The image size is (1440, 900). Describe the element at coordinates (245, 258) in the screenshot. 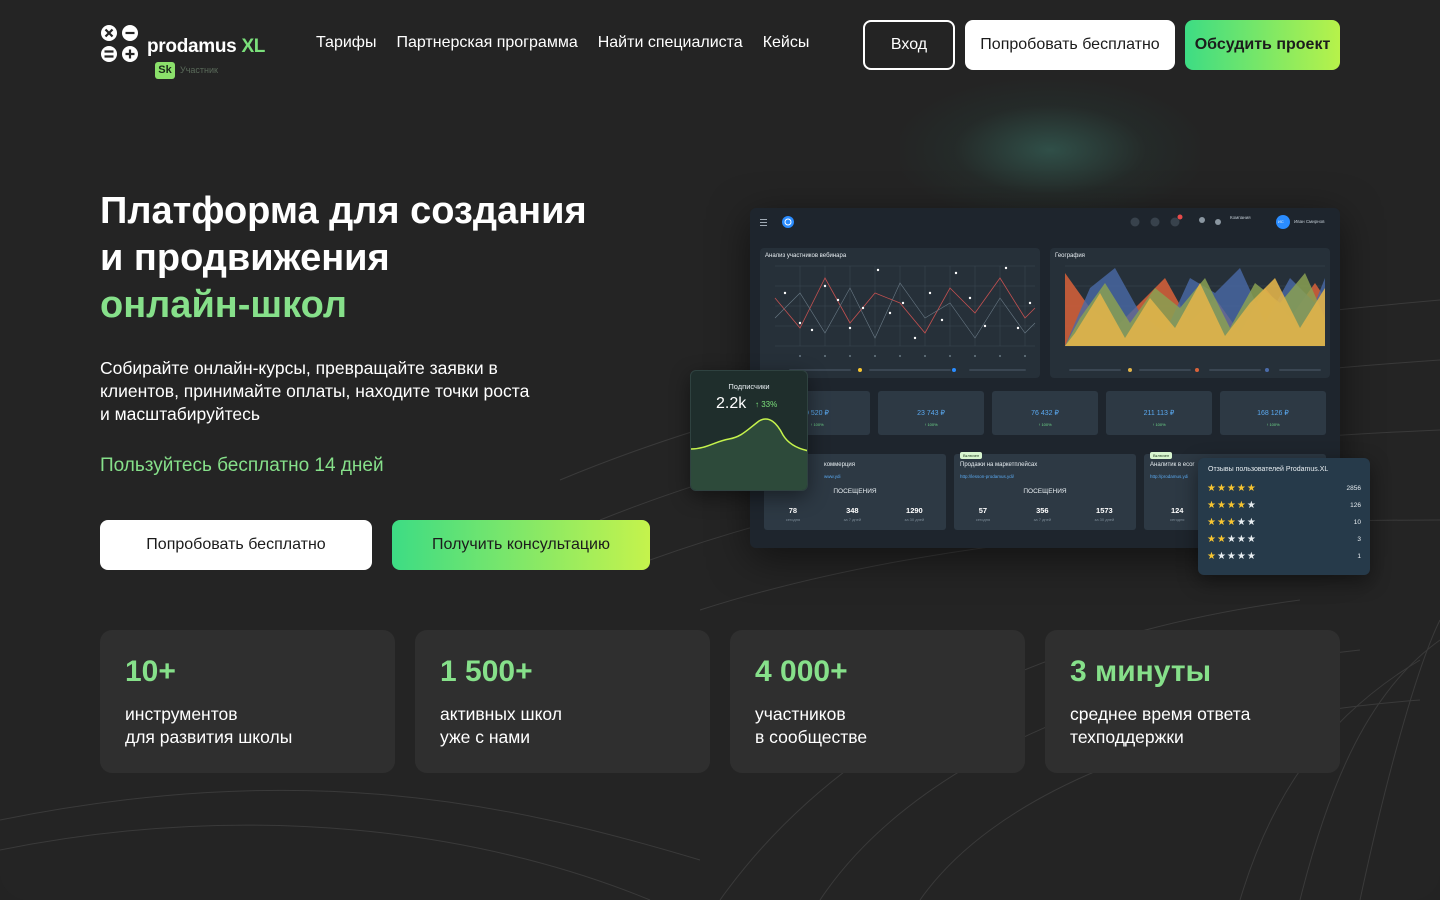

I see `hero-title-line2: и продвижения` at that location.